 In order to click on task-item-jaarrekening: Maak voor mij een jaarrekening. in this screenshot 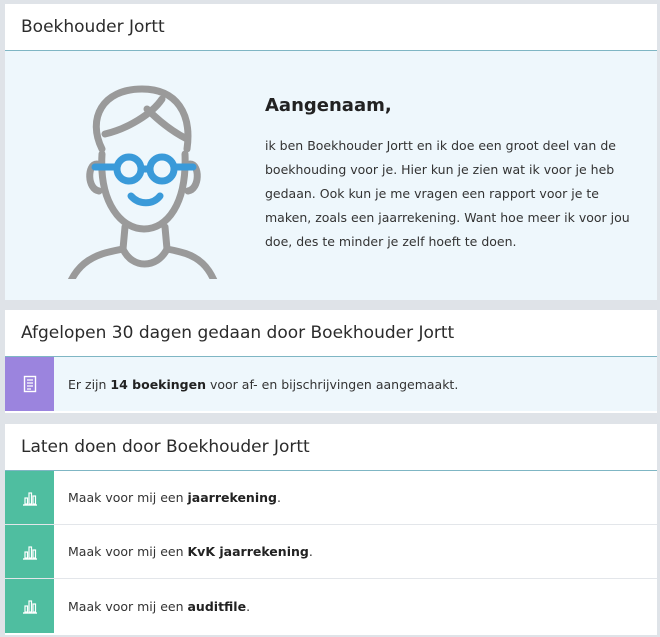, I will do `click(331, 498)`.